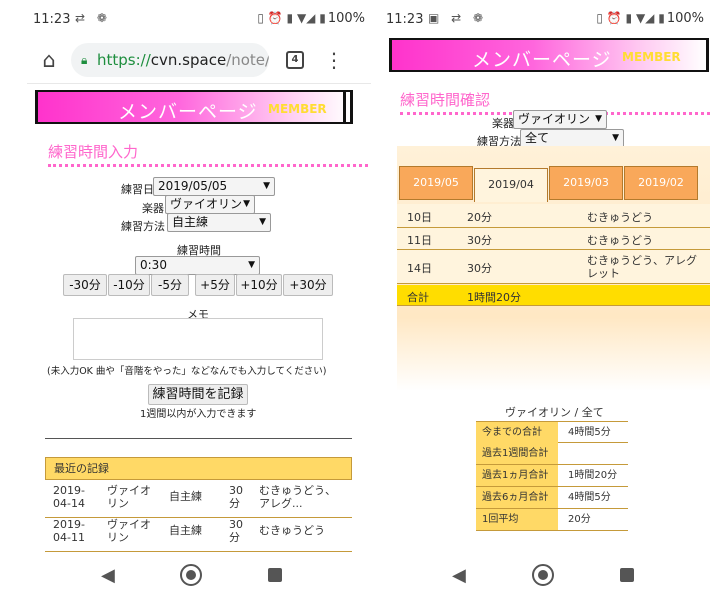 This screenshot has width=719, height=599. What do you see at coordinates (297, 109) in the screenshot?
I see `banner-subtitle: MEMBER` at bounding box center [297, 109].